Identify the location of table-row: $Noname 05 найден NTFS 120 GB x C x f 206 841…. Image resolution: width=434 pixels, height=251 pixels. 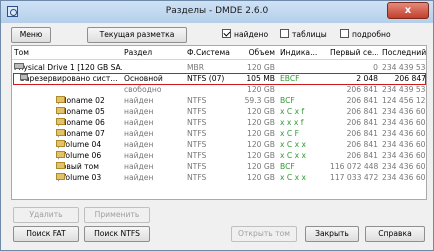
(219, 112).